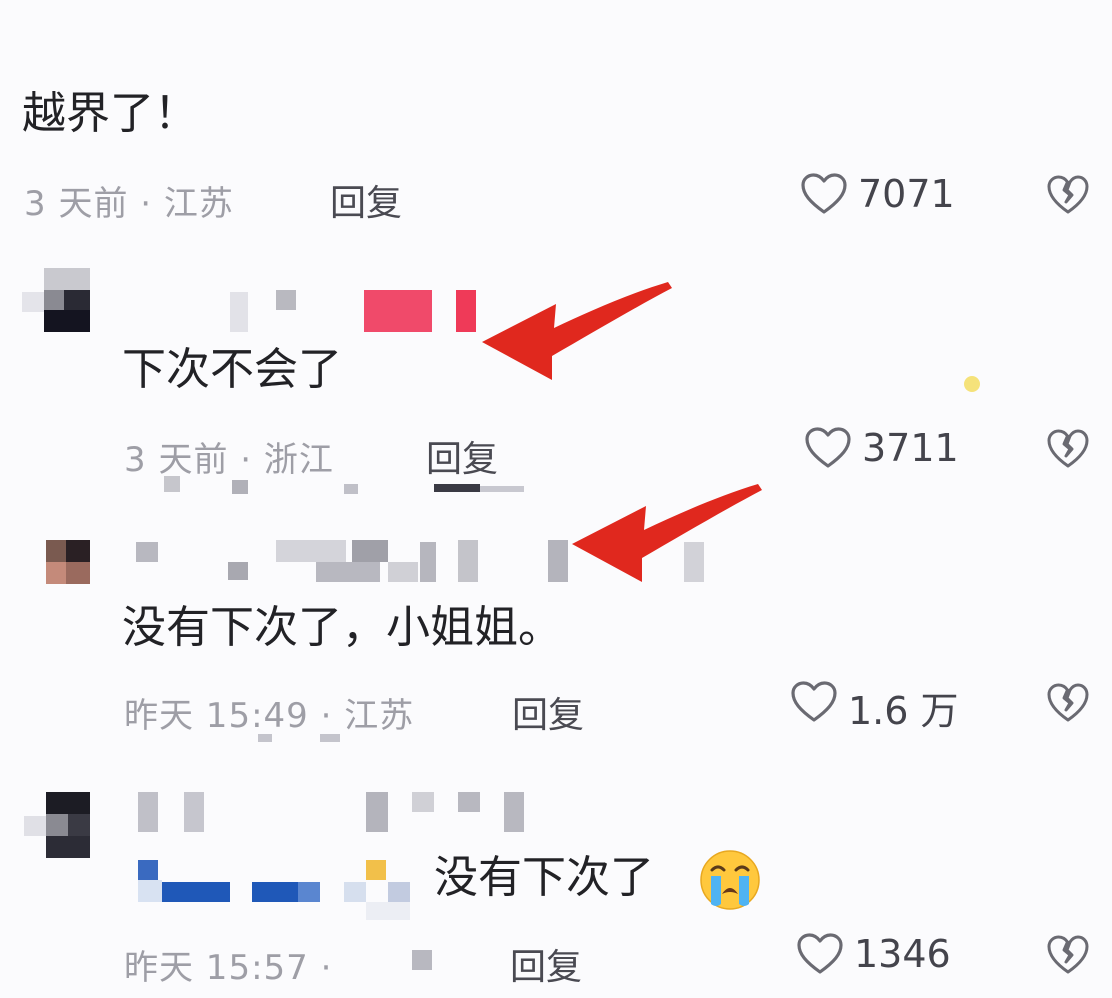 The width and height of the screenshot is (1112, 998). Describe the element at coordinates (342, 627) in the screenshot. I see `comment-text: 没有下次了，小姐姐。` at that location.